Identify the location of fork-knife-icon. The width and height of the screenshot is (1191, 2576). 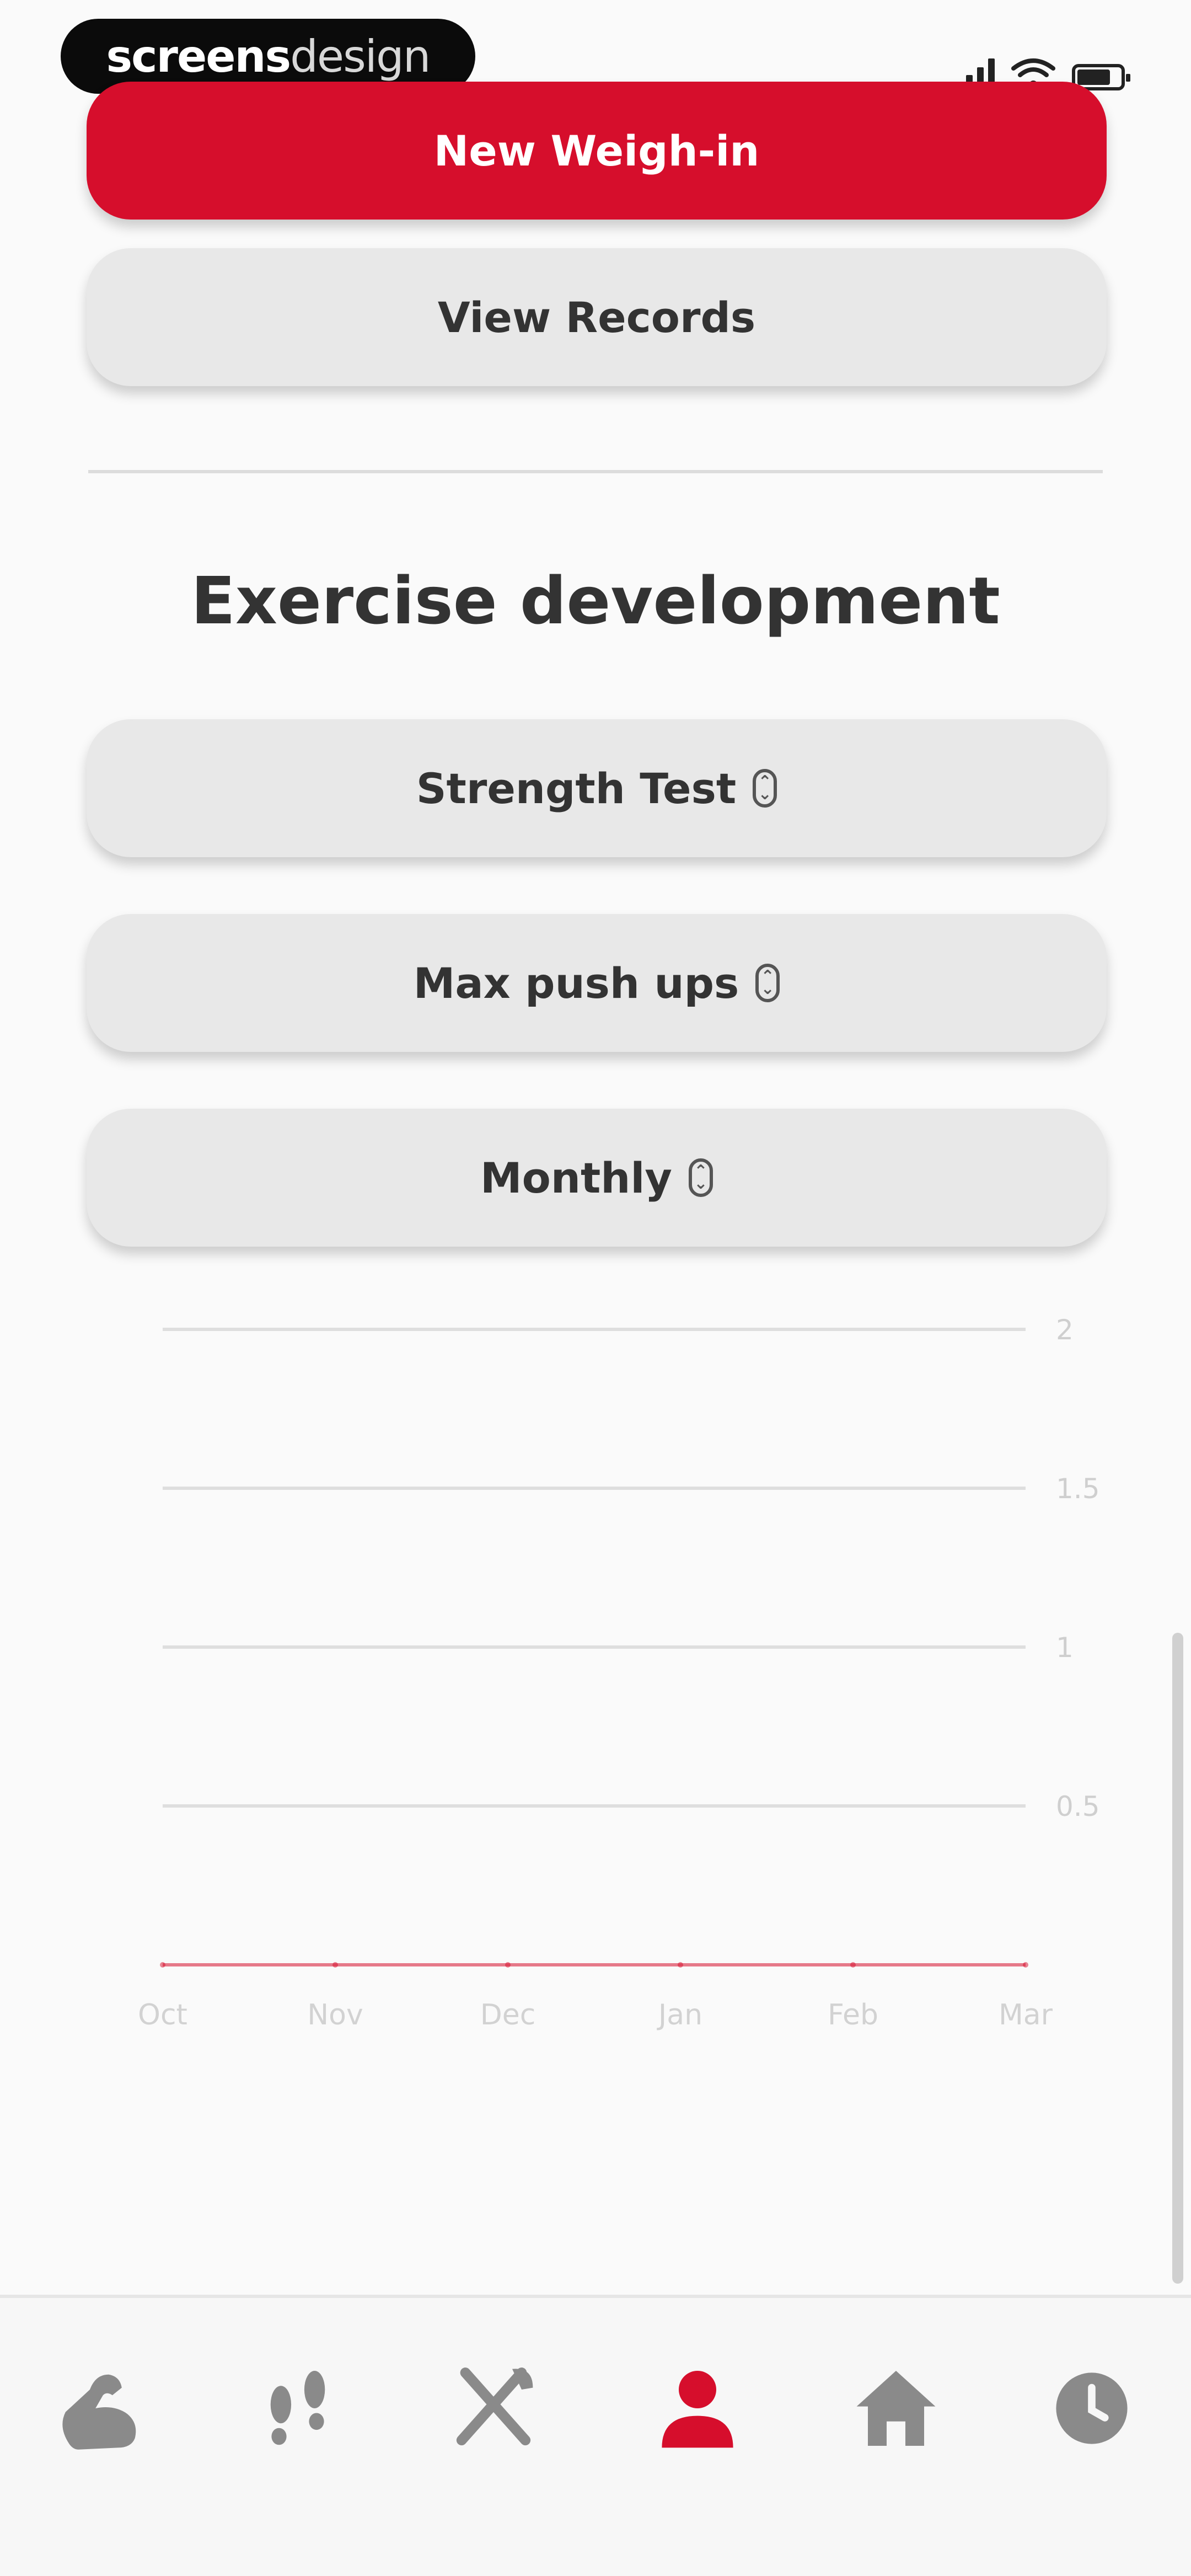
(494, 2406).